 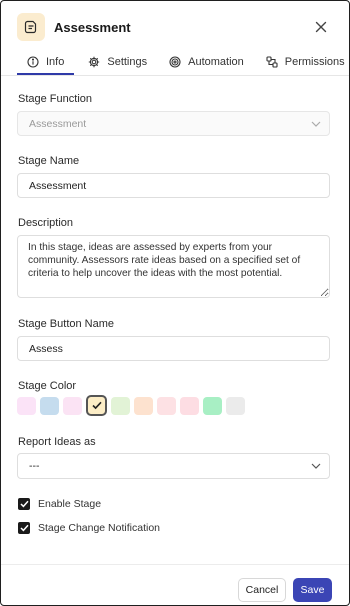 I want to click on dialog-header: Assessment, so click(x=175, y=27).